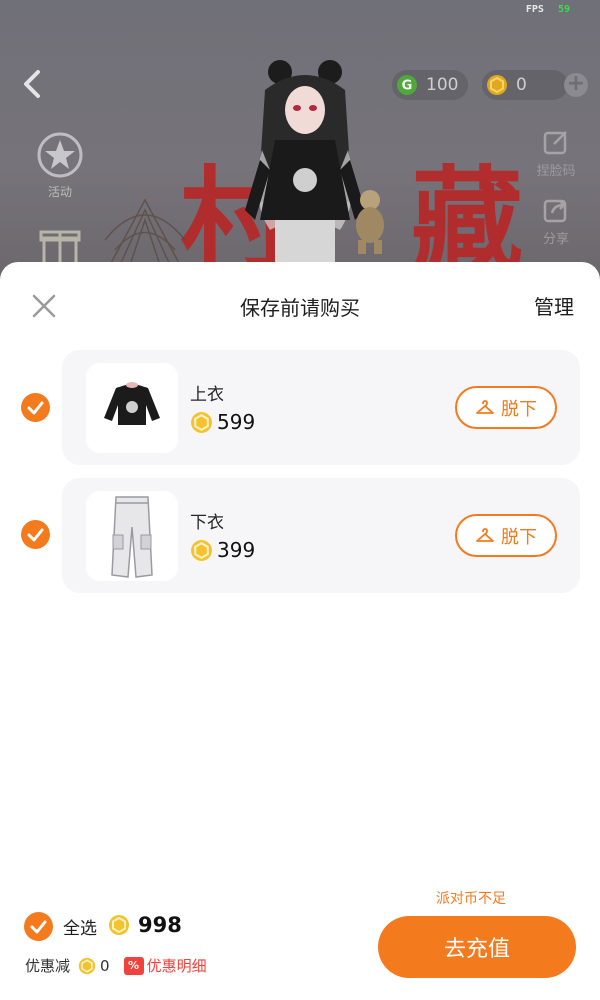  I want to click on fps-value: 59, so click(563, 9).